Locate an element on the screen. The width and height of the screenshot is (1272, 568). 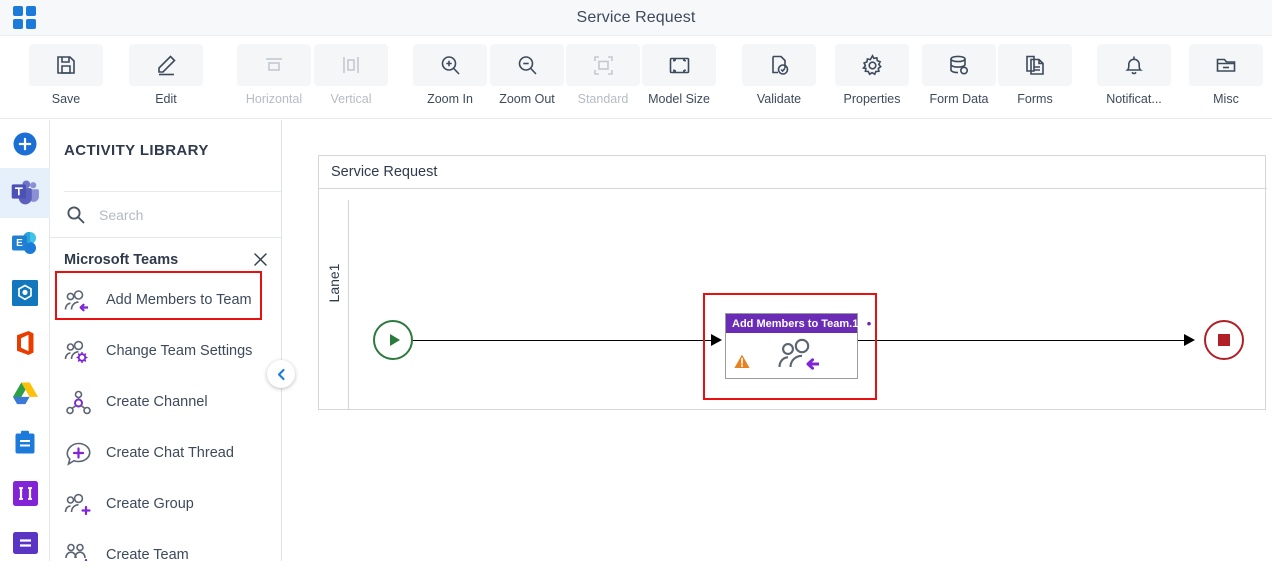
play-triangle-icon is located at coordinates (394, 340).